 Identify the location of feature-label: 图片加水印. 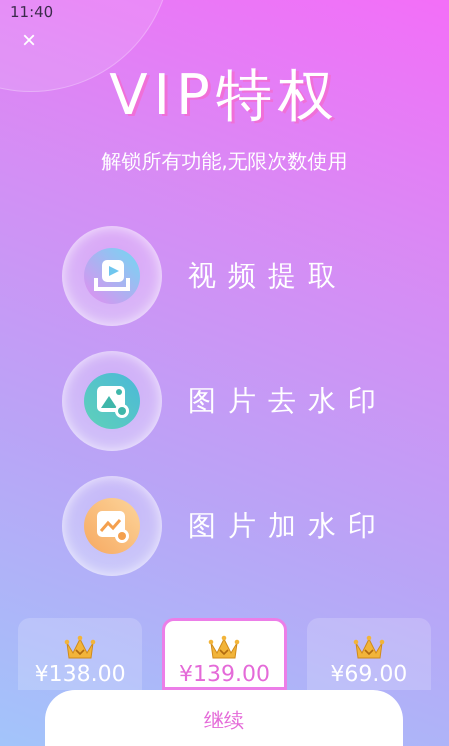
(288, 526).